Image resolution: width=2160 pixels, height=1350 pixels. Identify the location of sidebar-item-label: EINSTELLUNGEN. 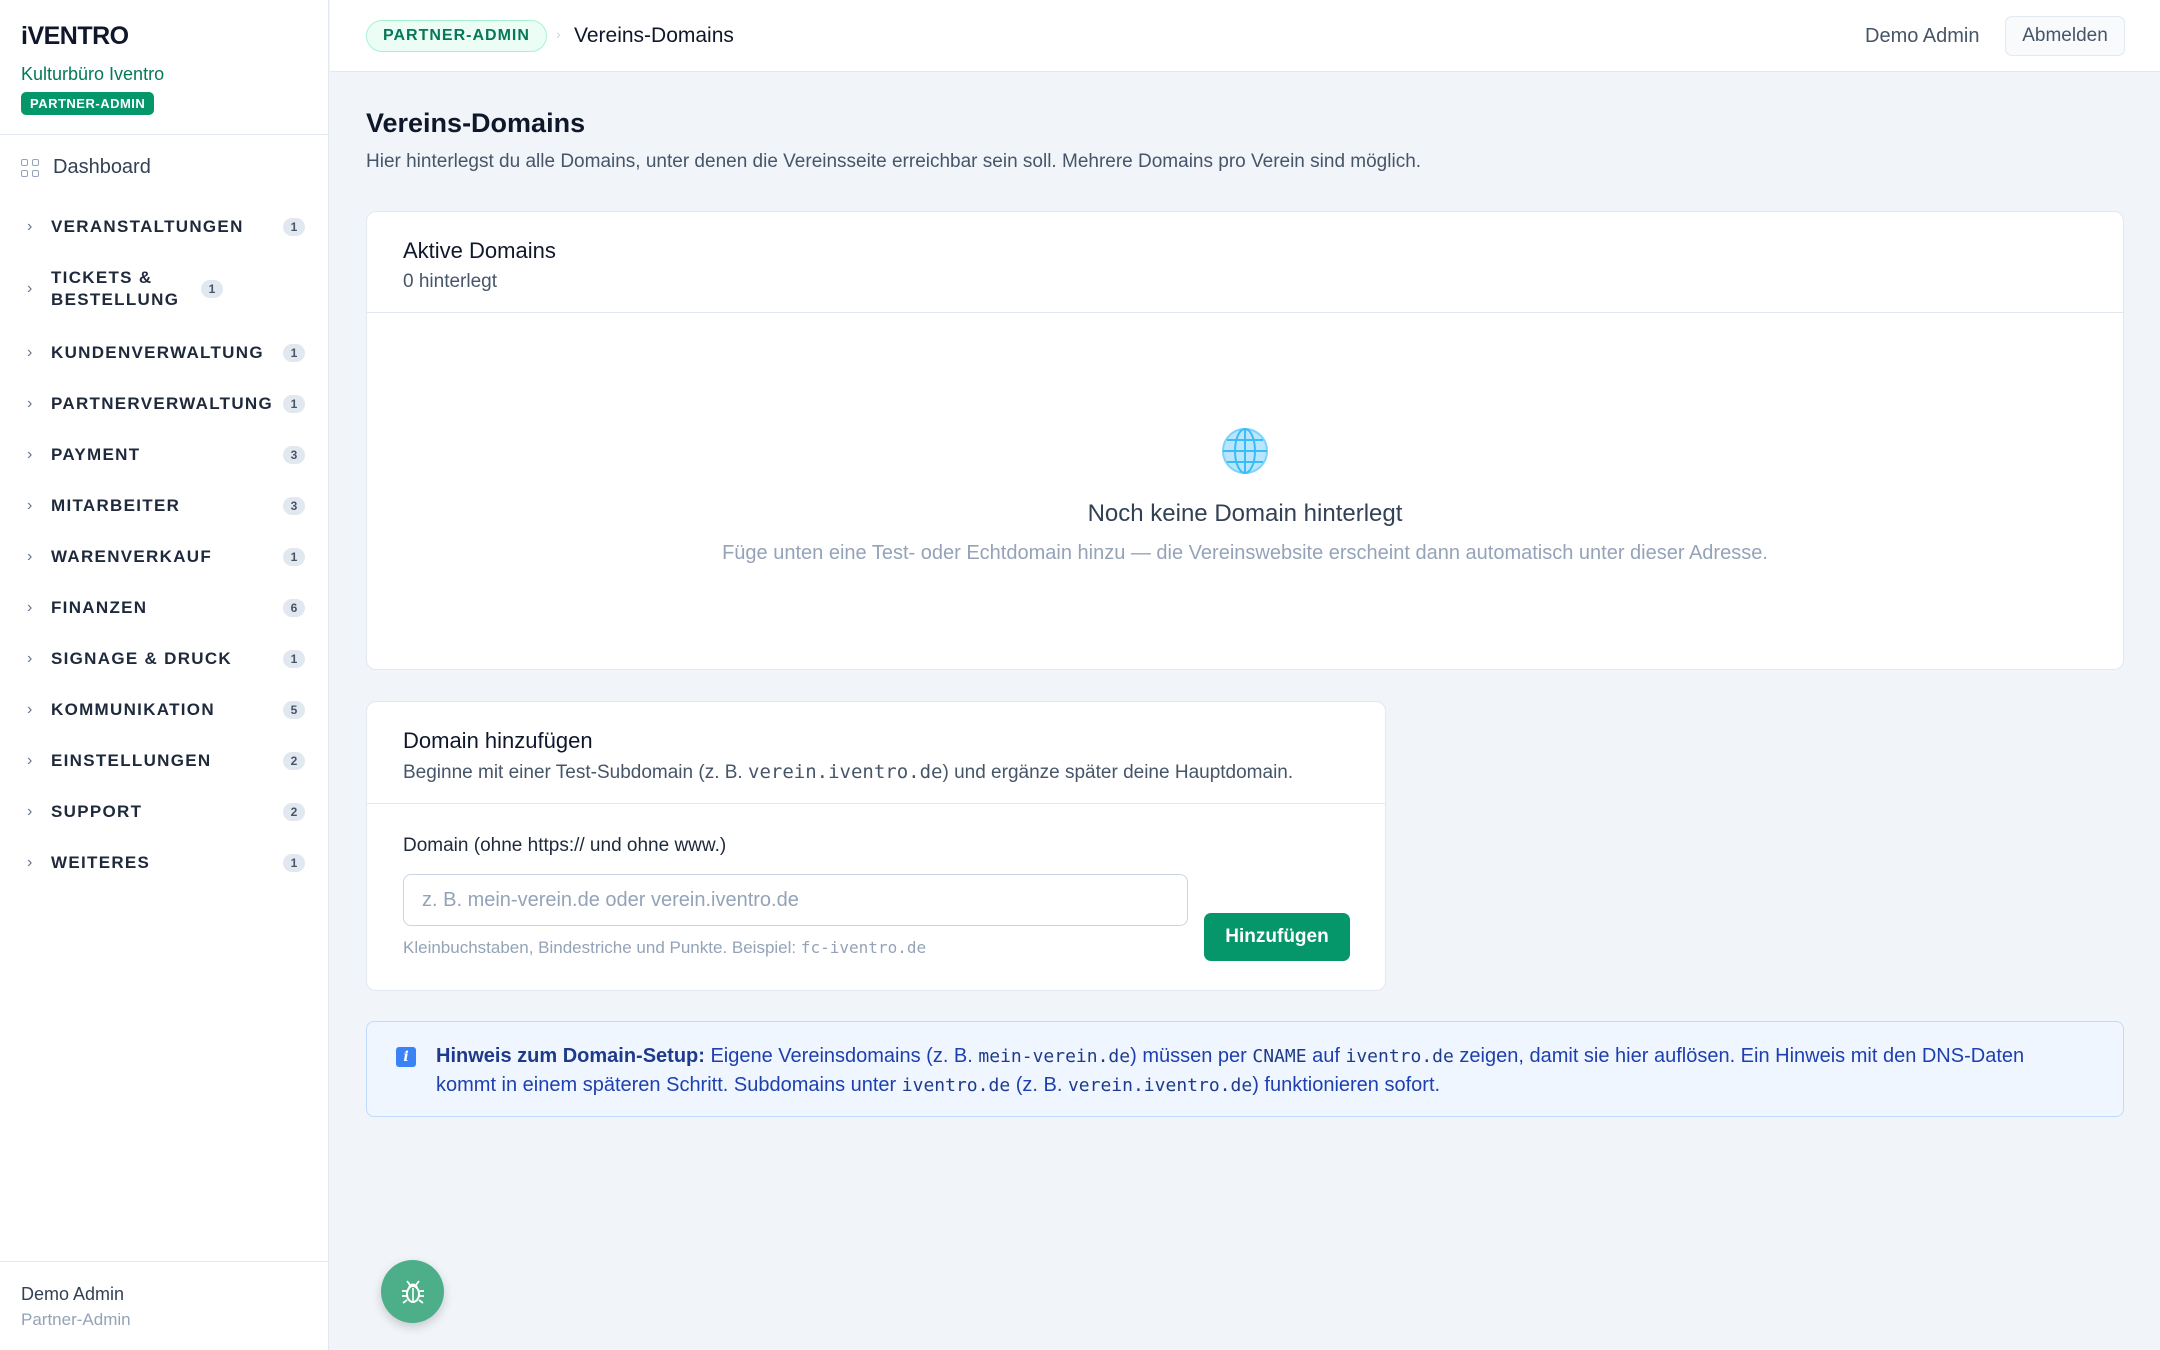
(131, 760).